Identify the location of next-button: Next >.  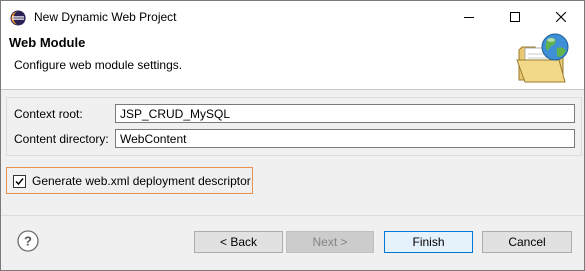
(330, 242).